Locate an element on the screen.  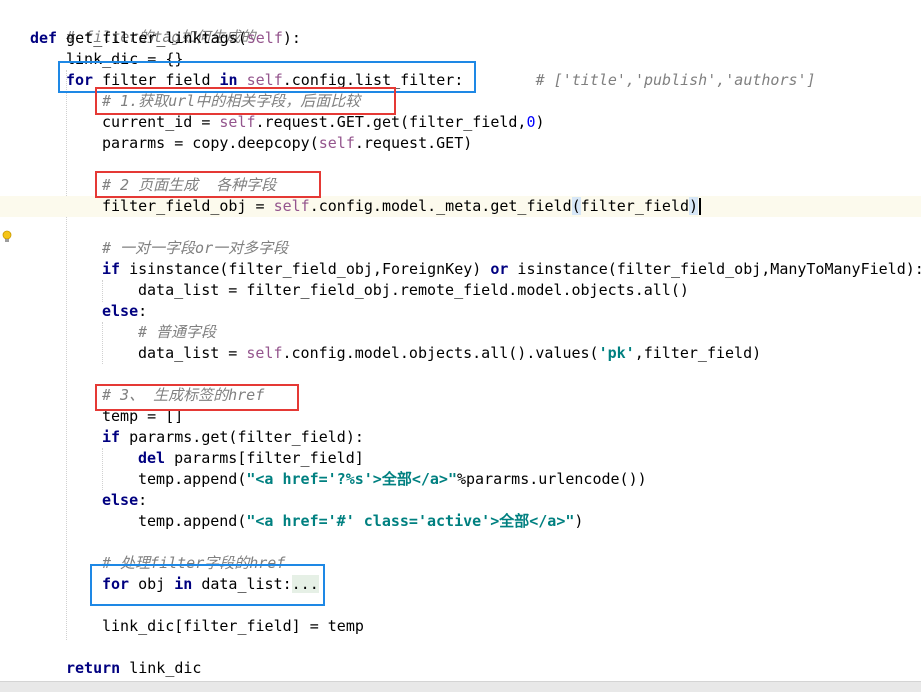
code-text: current_id = is located at coordinates (161, 122).